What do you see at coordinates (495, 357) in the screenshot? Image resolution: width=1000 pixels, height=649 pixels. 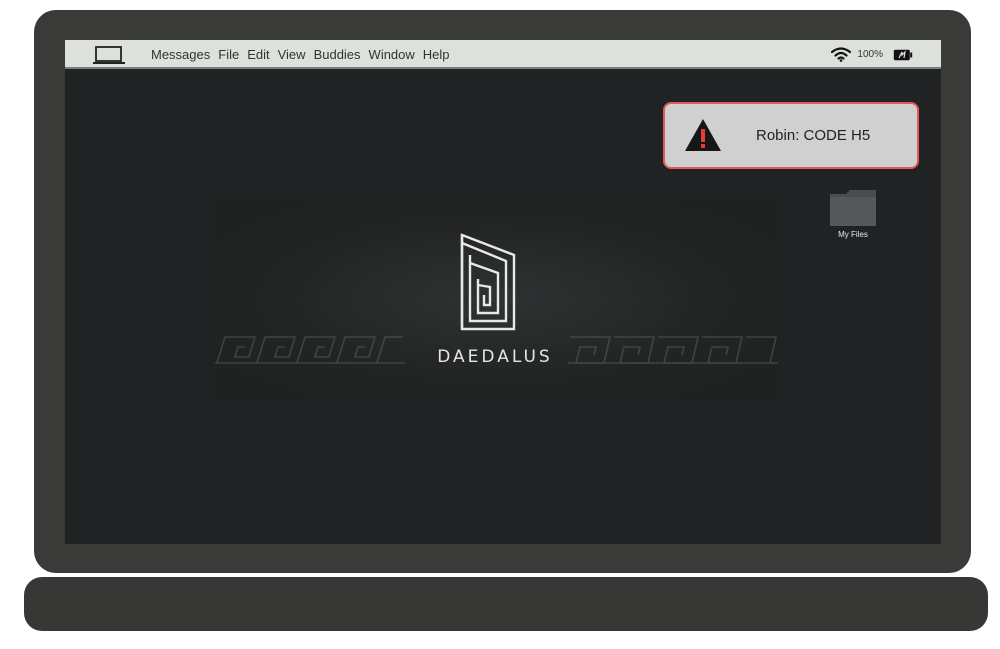 I see `brand-name: DAEDALUS` at bounding box center [495, 357].